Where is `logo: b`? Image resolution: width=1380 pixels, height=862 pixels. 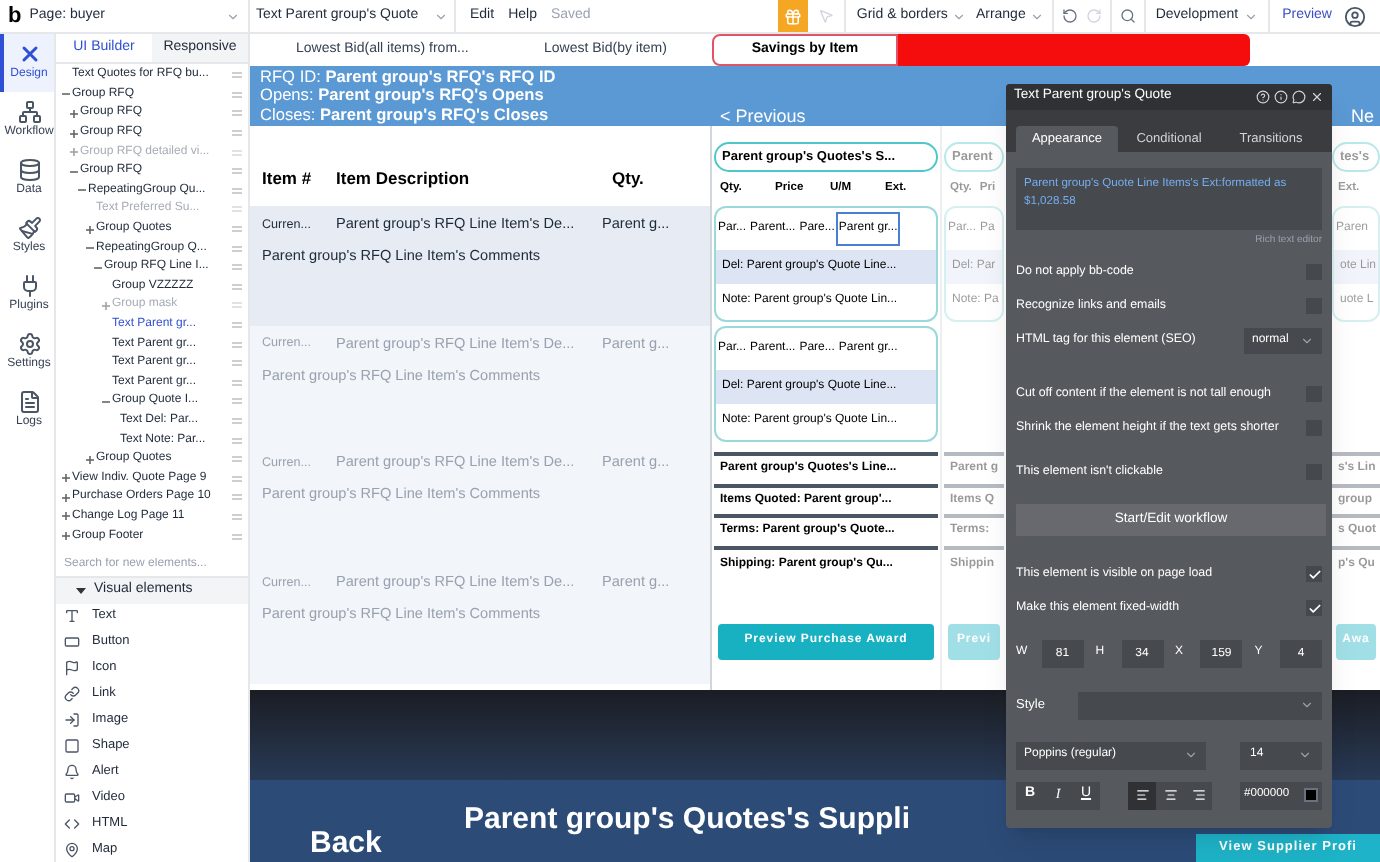 logo: b is located at coordinates (15, 16).